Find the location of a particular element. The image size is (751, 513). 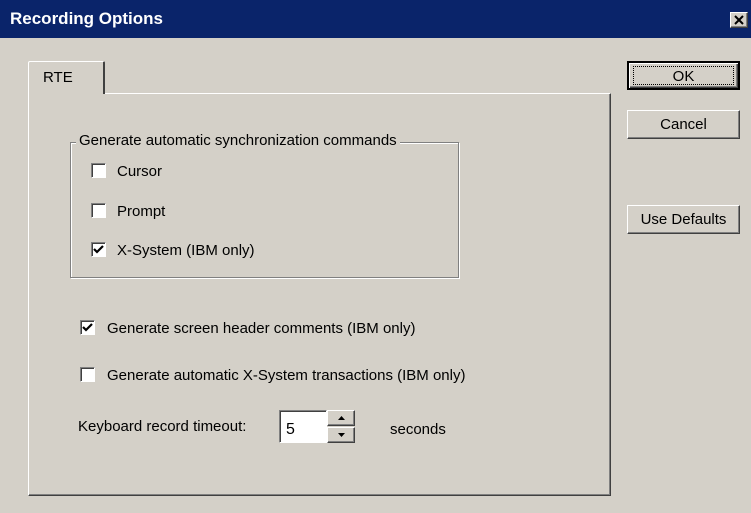

arrow-down-icon is located at coordinates (341, 435).